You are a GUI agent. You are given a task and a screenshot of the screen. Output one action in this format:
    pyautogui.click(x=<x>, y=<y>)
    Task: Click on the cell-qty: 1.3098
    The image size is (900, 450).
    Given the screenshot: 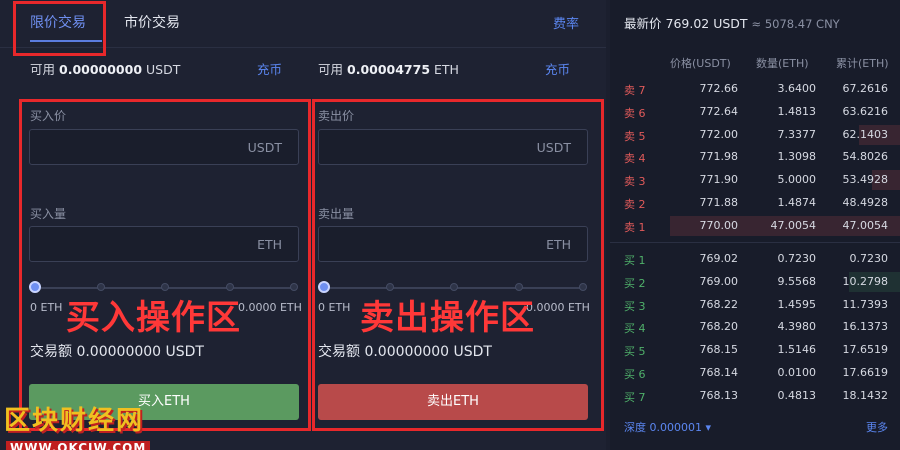 What is the action you would take?
    pyautogui.click(x=797, y=157)
    